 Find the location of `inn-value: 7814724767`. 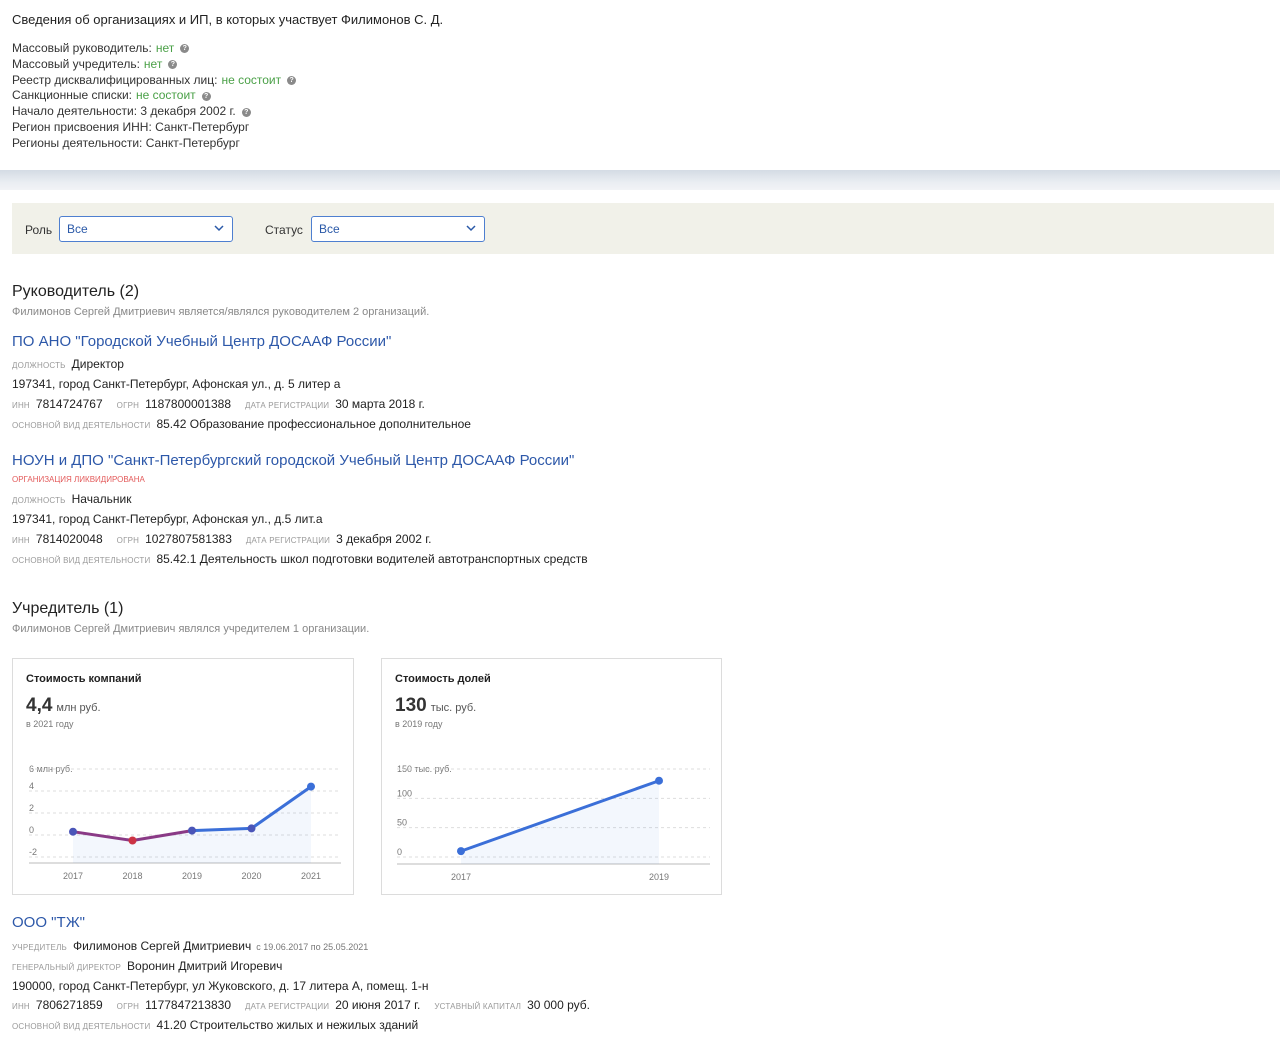

inn-value: 7814724767 is located at coordinates (69, 404).